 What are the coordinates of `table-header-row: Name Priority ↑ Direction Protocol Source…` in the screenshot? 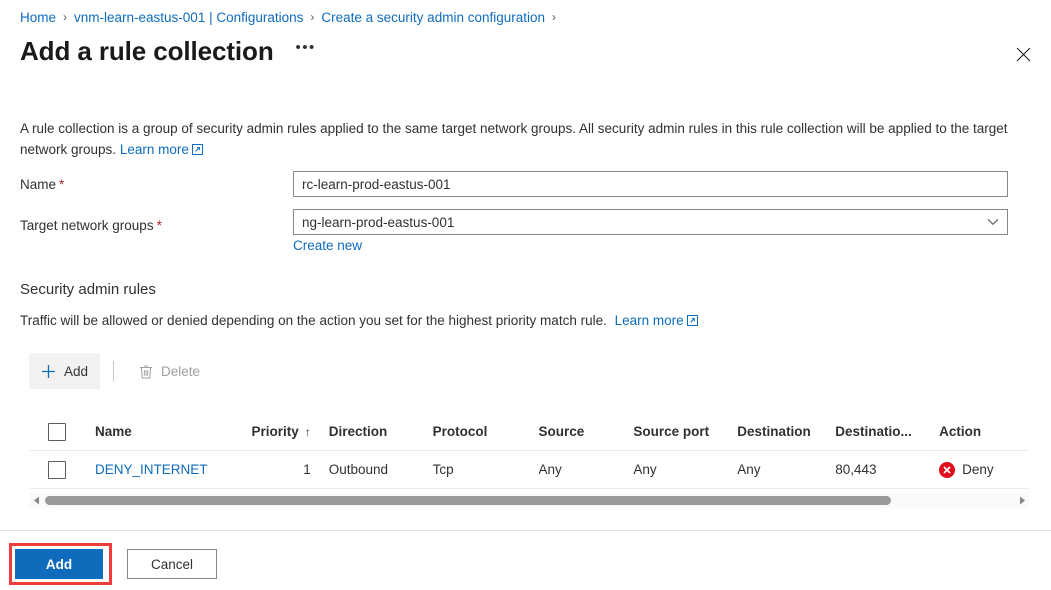 It's located at (529, 432).